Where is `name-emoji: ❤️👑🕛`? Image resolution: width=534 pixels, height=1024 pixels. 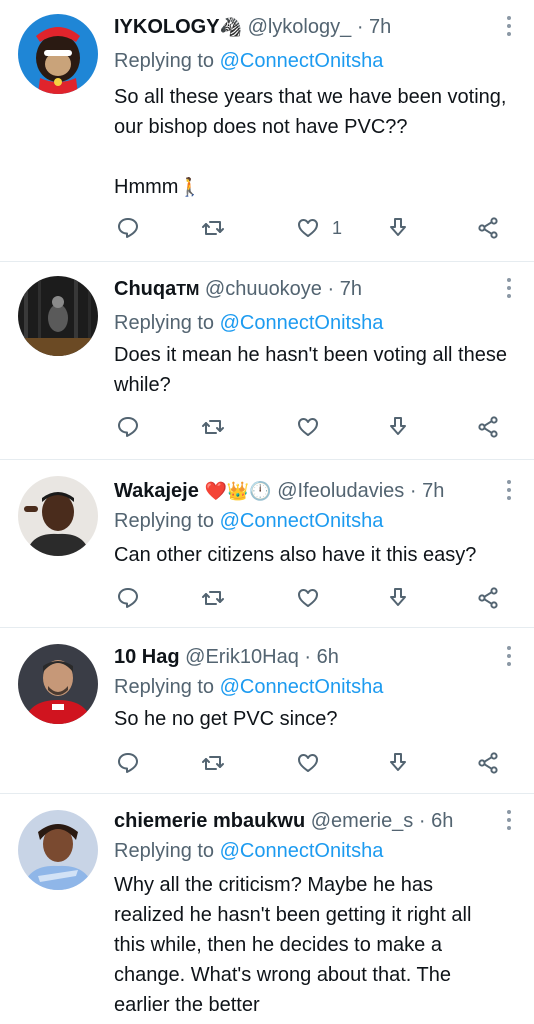
name-emoji: ❤️👑🕛 is located at coordinates (238, 491).